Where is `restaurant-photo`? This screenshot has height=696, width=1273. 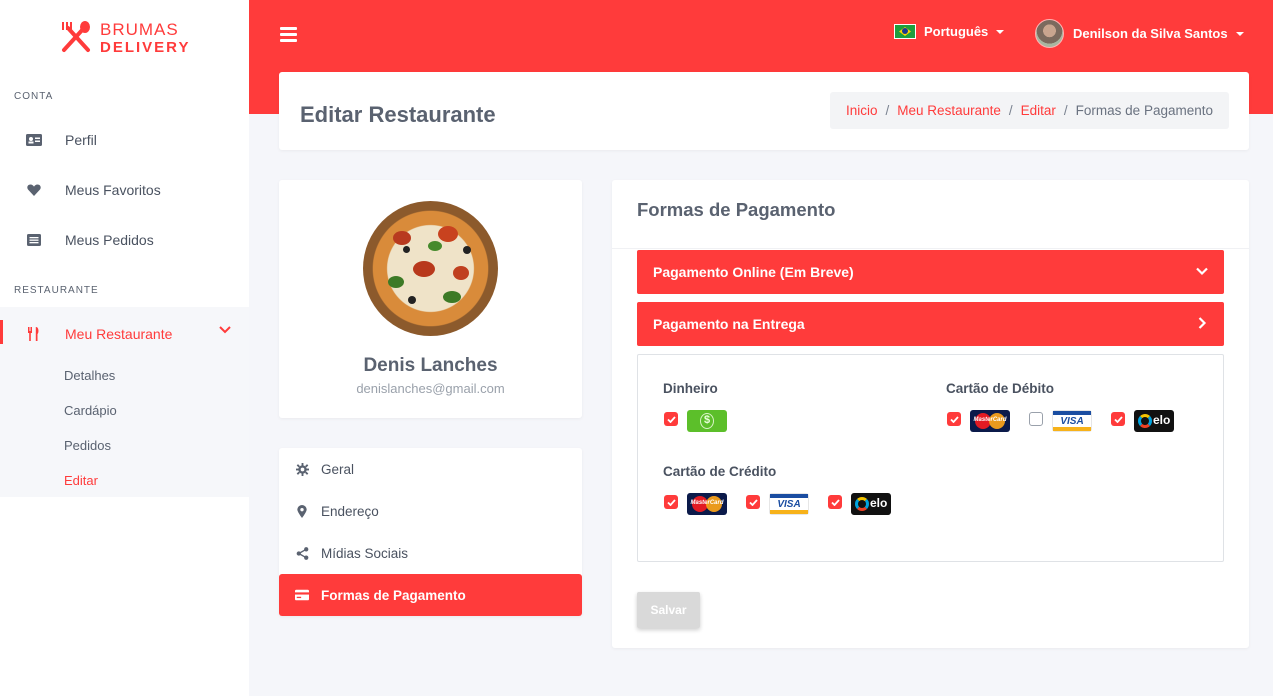 restaurant-photo is located at coordinates (430, 268).